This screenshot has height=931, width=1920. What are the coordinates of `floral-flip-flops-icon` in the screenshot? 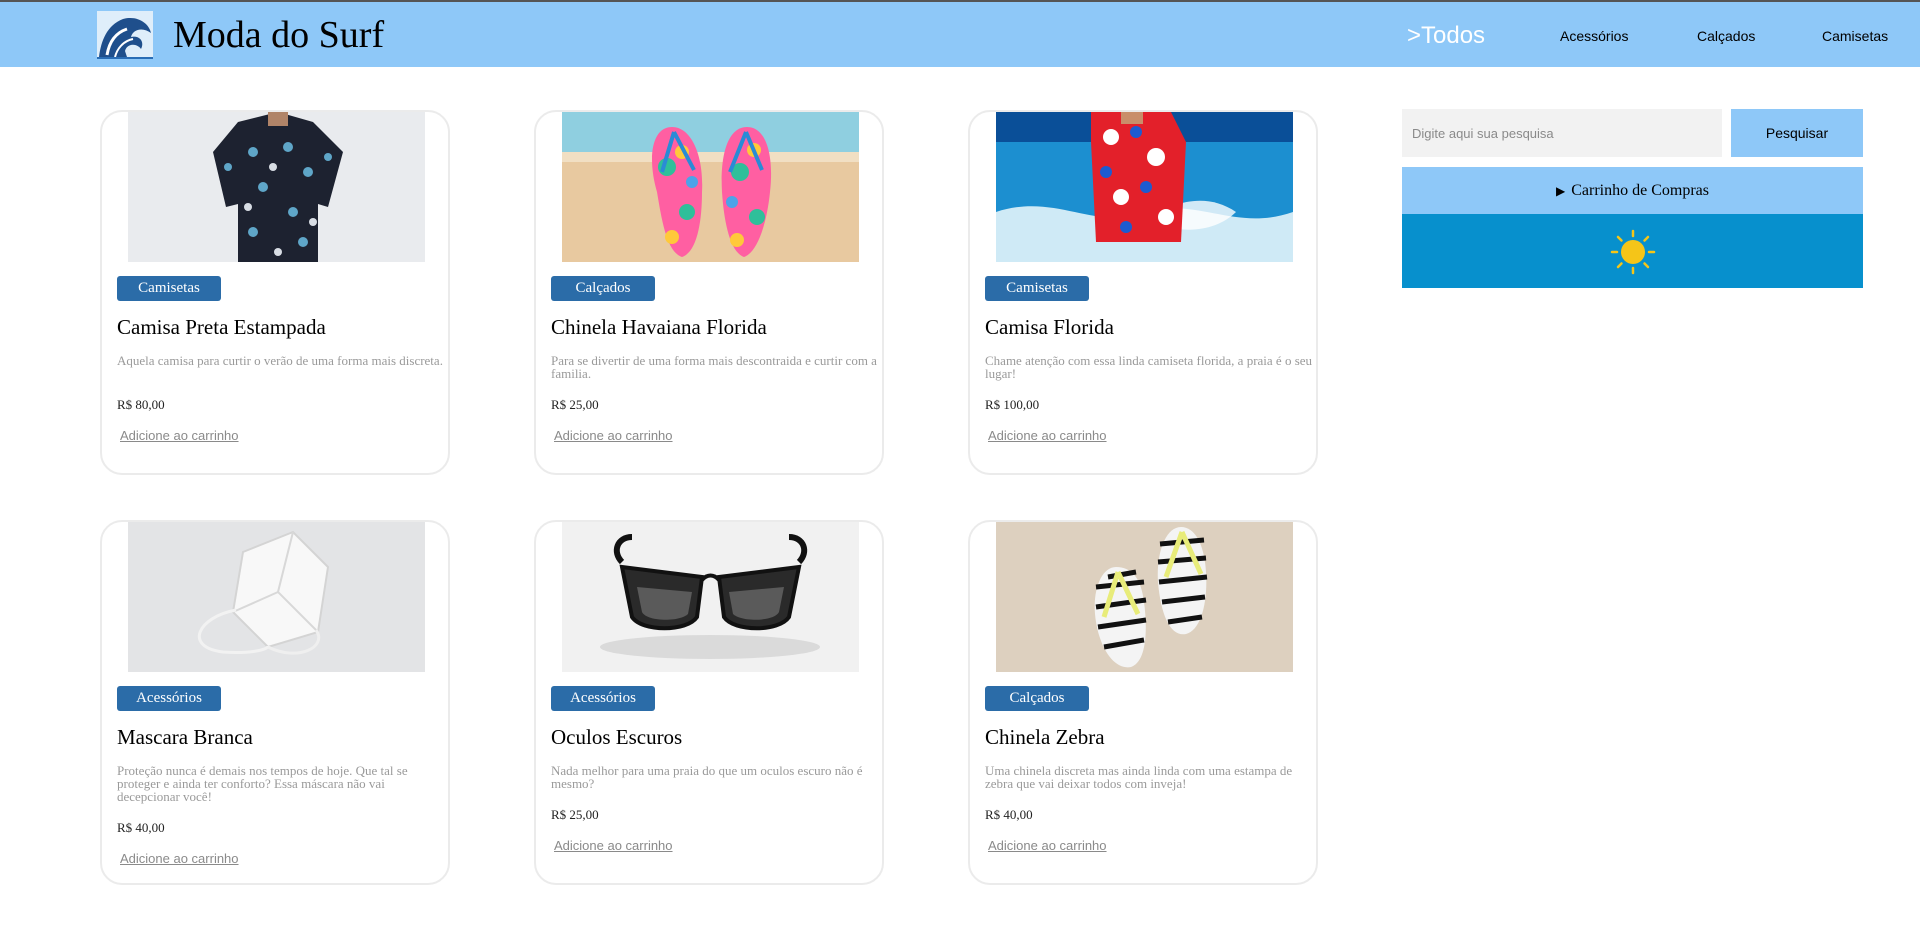 It's located at (710, 187).